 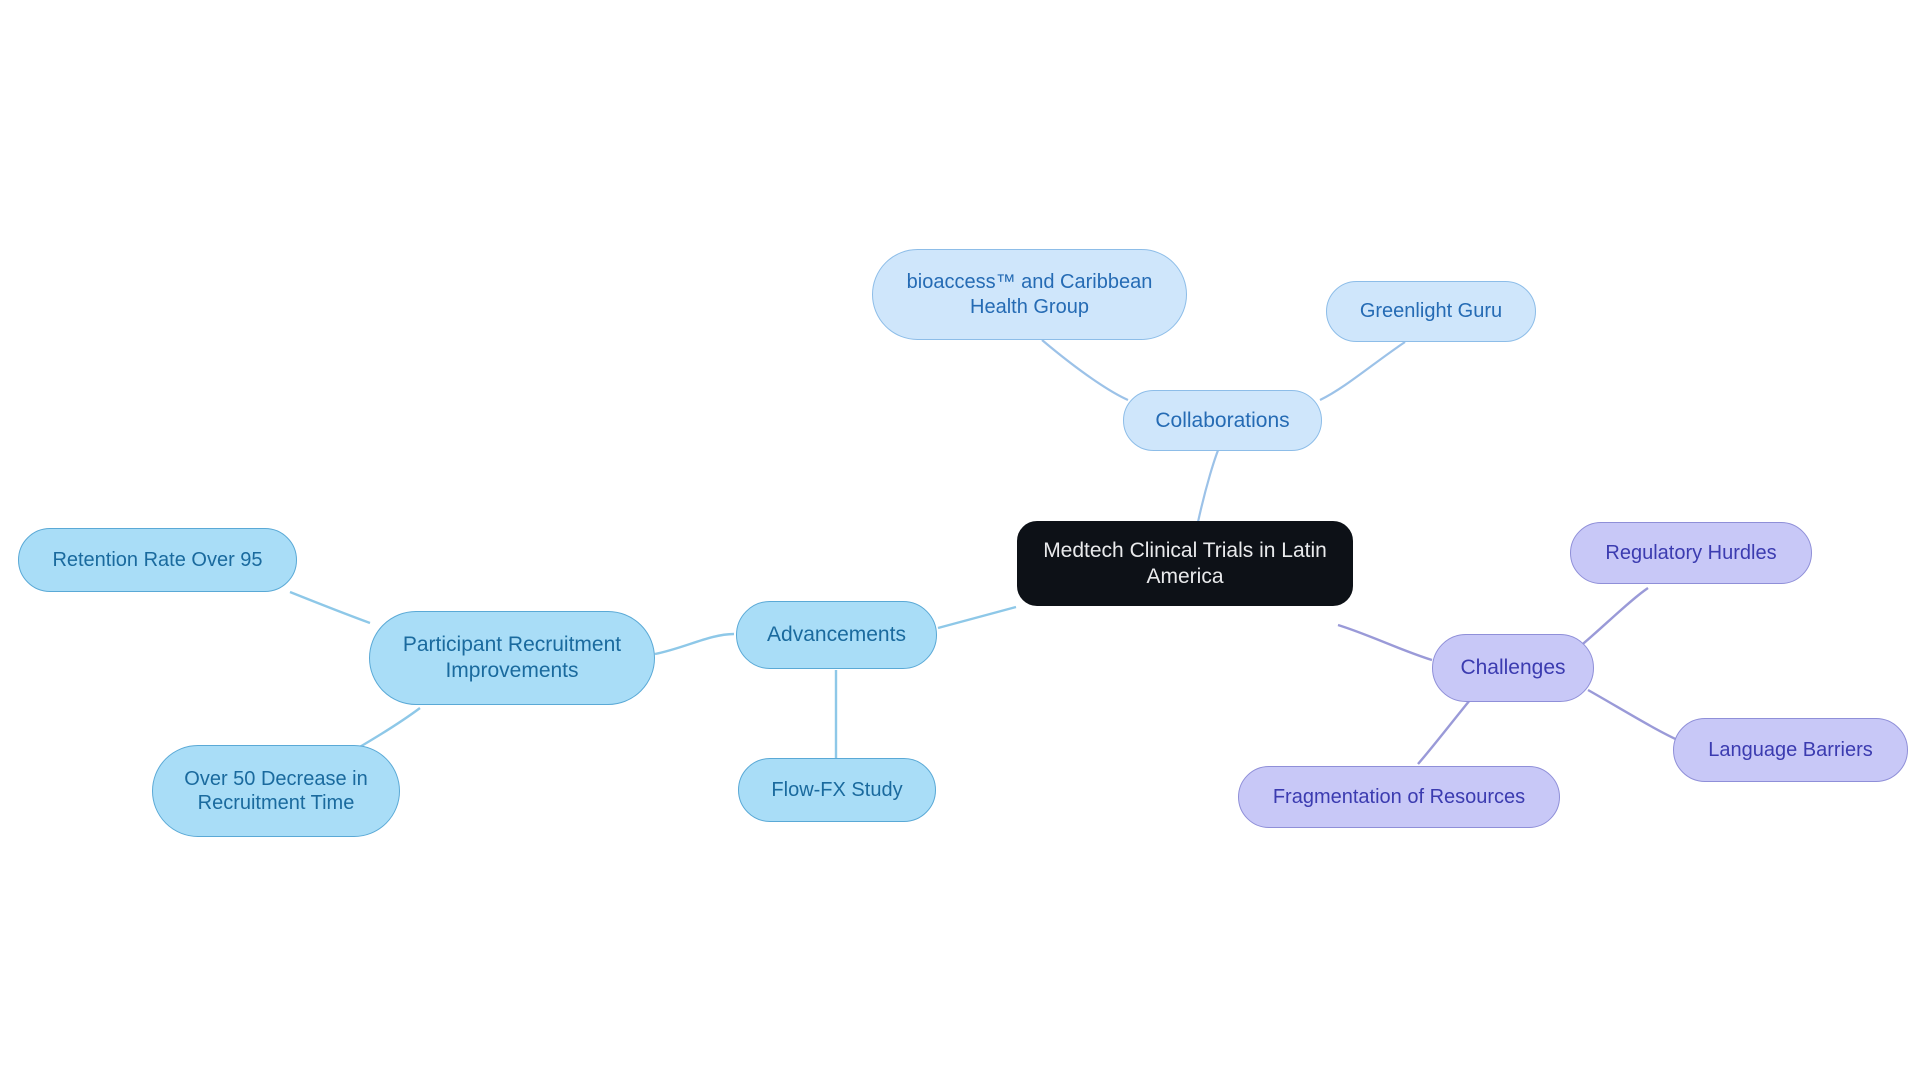 I want to click on node-bioaccess-caribbean-health-group: bioaccess™ and Caribbean Health Group, so click(x=1029, y=294).